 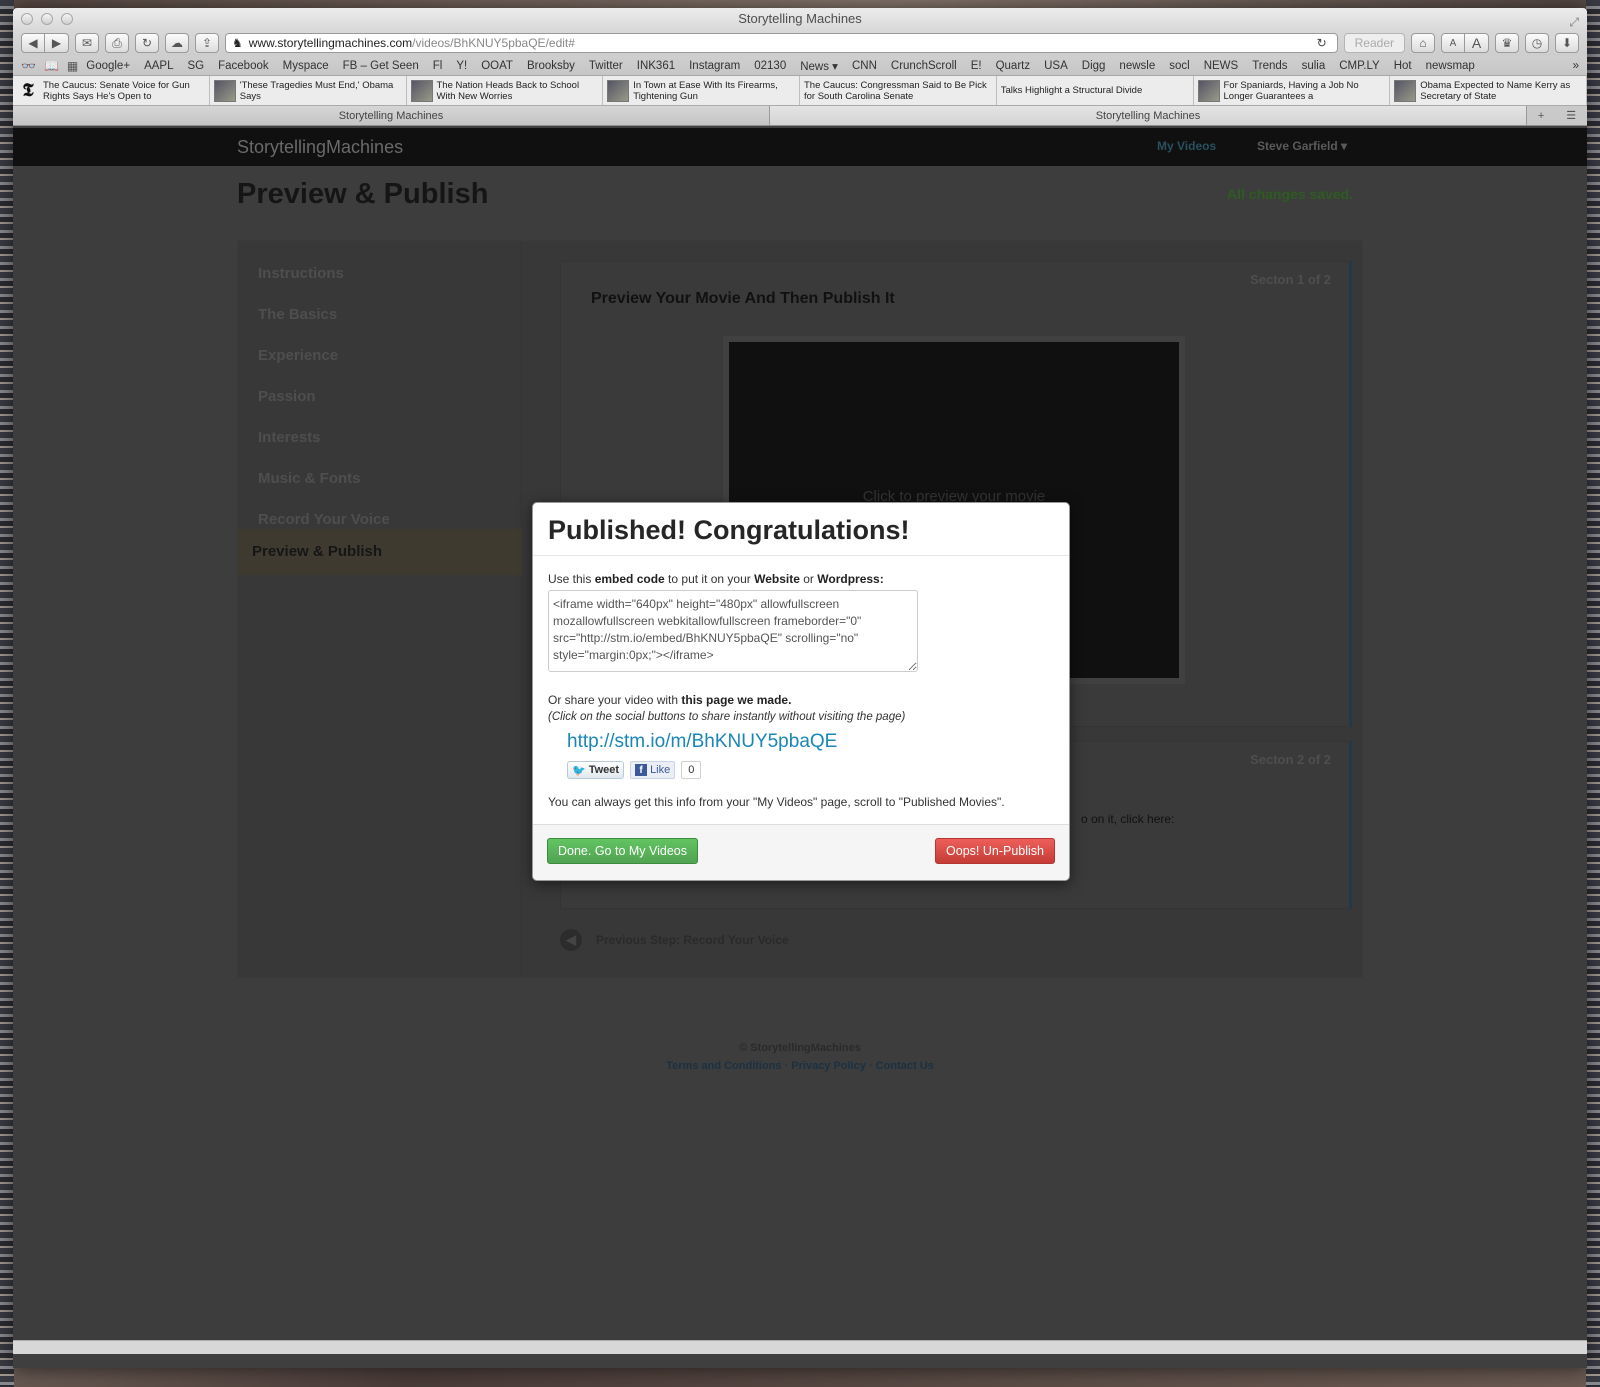 What do you see at coordinates (381, 66) in the screenshot?
I see `bookmark-item: FB – Get Seen` at bounding box center [381, 66].